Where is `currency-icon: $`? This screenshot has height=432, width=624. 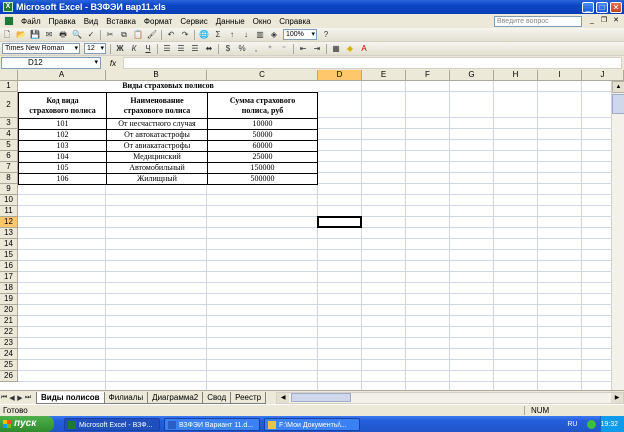
currency-icon: $ is located at coordinates (228, 49).